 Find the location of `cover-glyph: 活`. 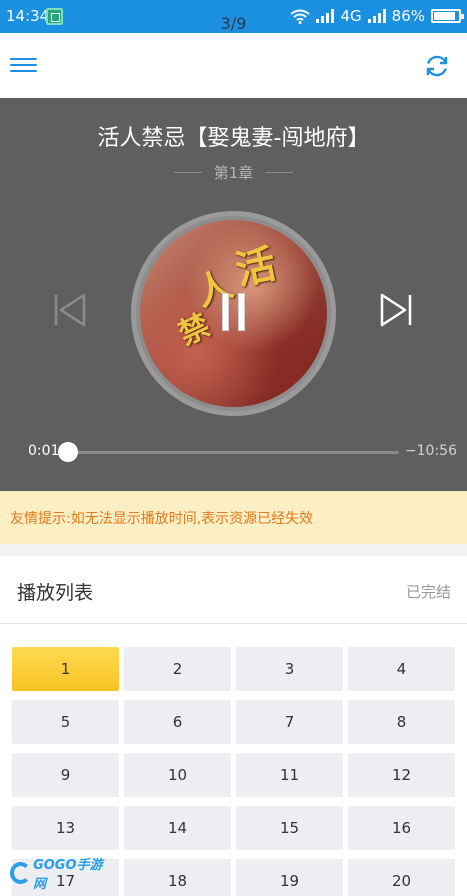

cover-glyph: 活 is located at coordinates (256, 267).